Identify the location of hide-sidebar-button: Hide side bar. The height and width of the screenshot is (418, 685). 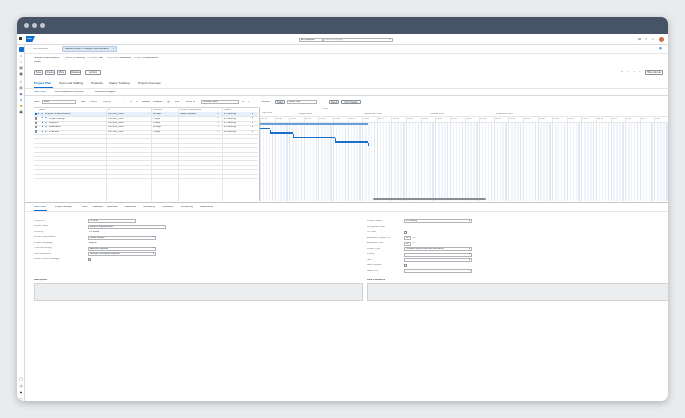
(654, 72).